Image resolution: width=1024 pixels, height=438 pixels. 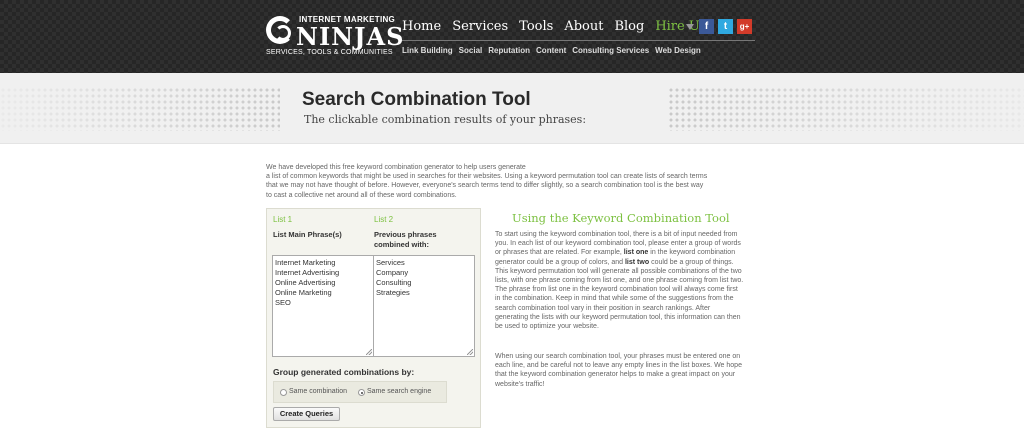 I want to click on list2-heading: Previous phrases combined with:, so click(x=405, y=239).